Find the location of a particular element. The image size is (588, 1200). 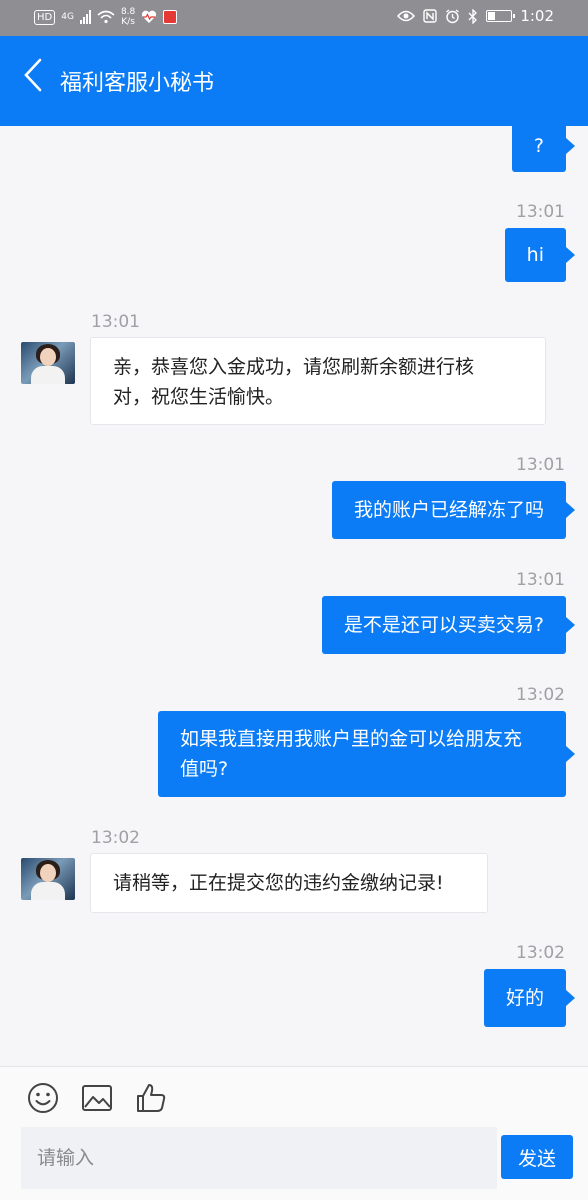

bluetooth-icon is located at coordinates (473, 16).